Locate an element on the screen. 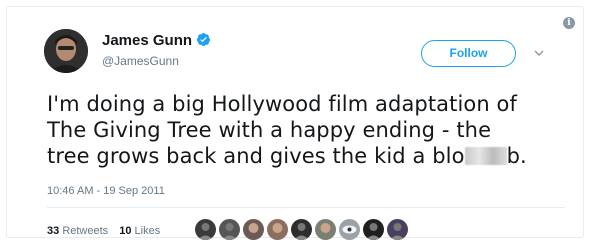 The height and width of the screenshot is (244, 590). retweets-count: 33 is located at coordinates (53, 231).